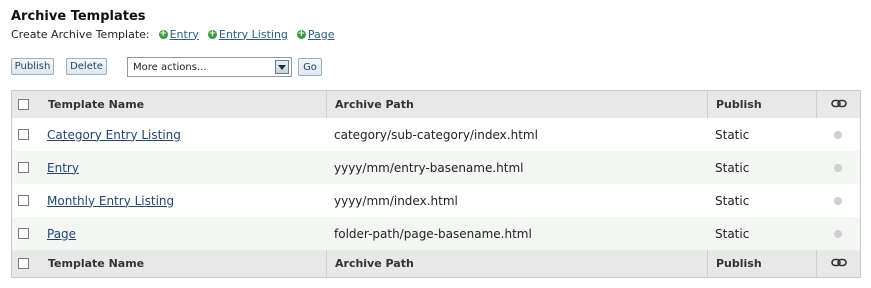 The image size is (871, 288). What do you see at coordinates (96, 104) in the screenshot?
I see `column-header-template-name: Template Name` at bounding box center [96, 104].